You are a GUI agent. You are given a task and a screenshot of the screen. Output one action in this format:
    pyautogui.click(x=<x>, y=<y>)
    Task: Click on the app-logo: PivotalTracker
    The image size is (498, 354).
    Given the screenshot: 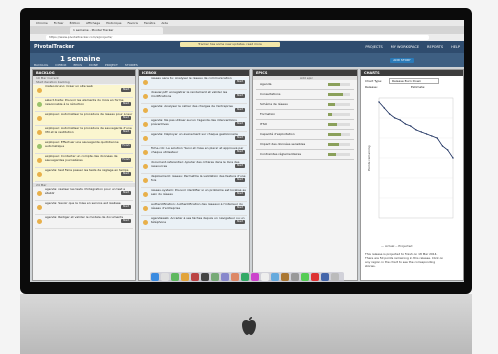 What is the action you would take?
    pyautogui.click(x=54, y=47)
    